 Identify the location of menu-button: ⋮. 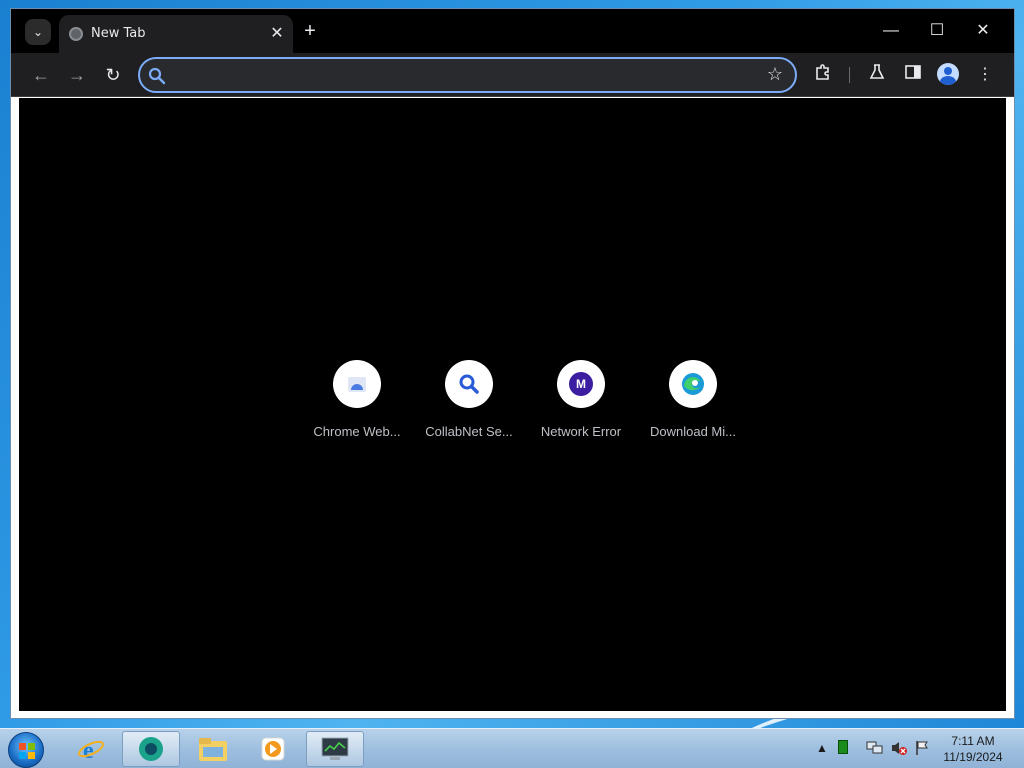
(985, 75).